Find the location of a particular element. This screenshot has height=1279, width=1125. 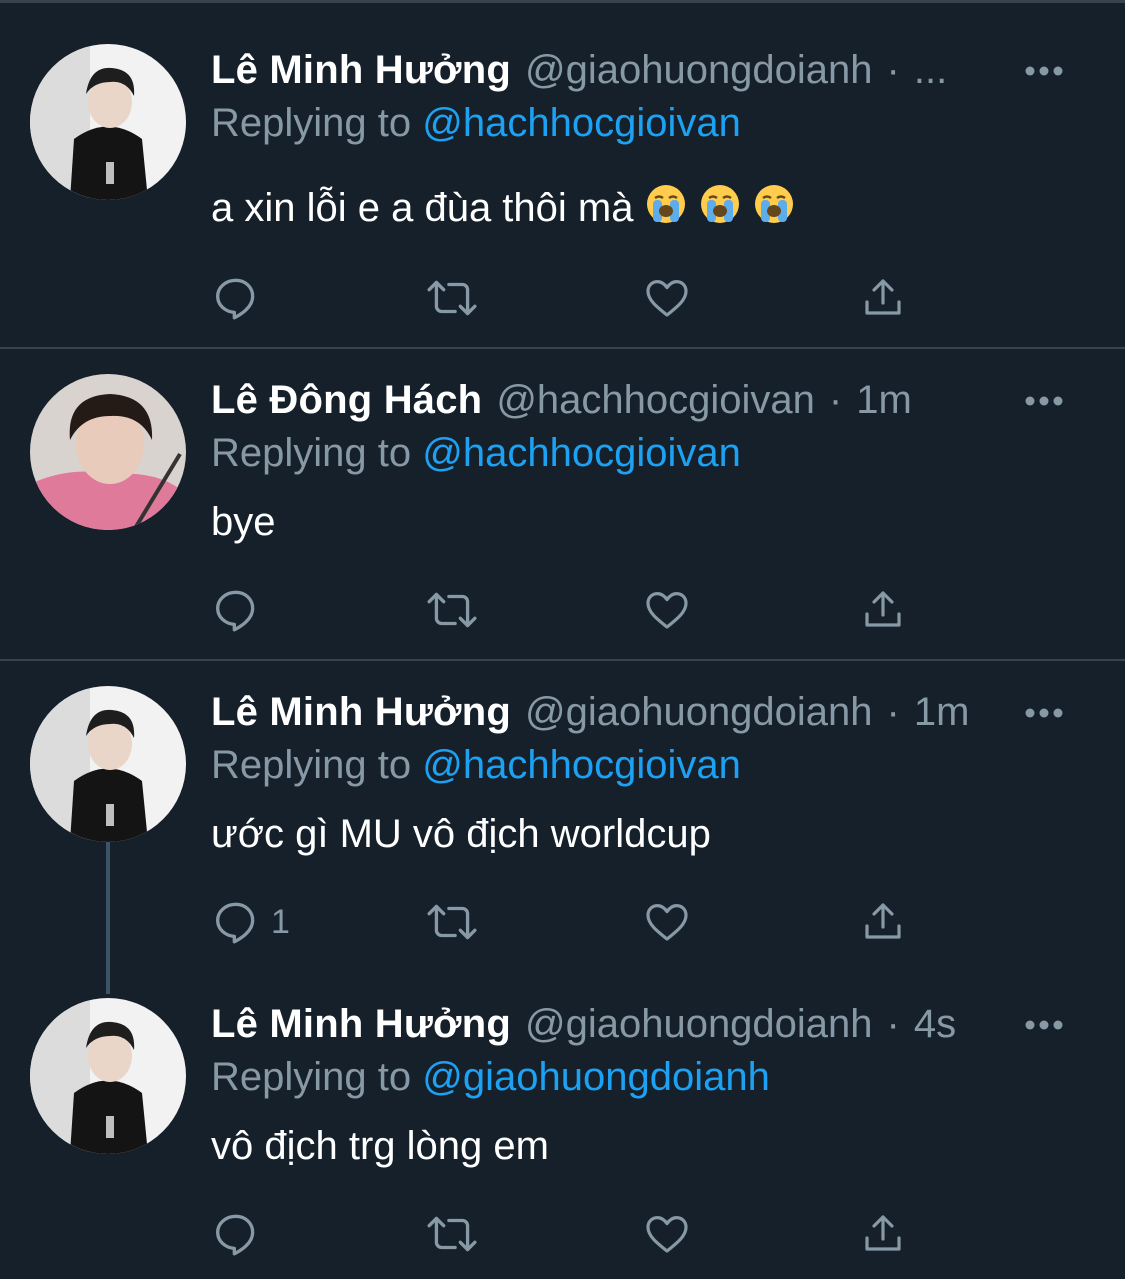

tweet-text: vô địch trg lòng em is located at coordinates (380, 1146).